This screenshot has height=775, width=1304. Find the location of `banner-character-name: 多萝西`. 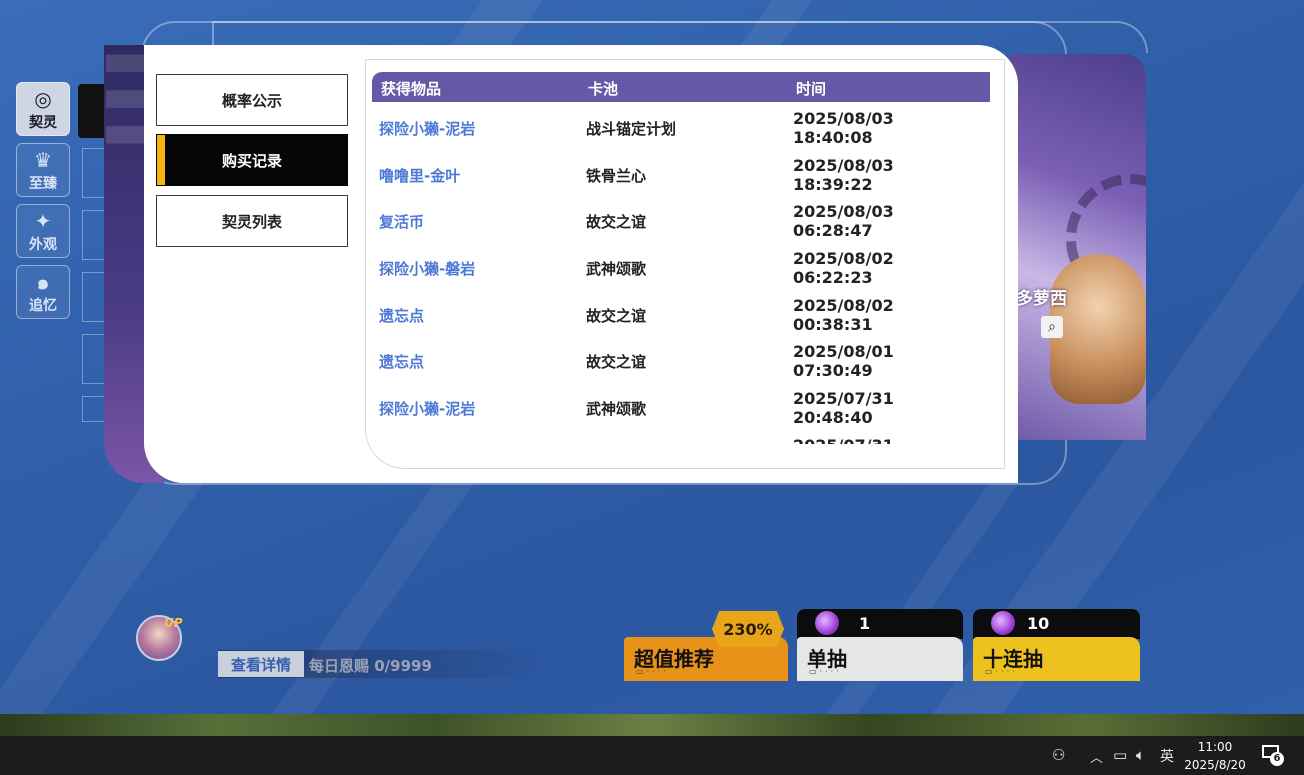

banner-character-name: 多萝西 is located at coordinates (1041, 299).